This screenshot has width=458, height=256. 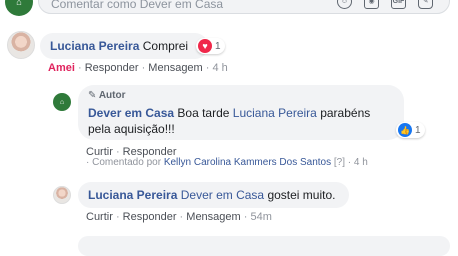 I want to click on commenter-name: Kellyn Carolina Kammers Dos Santos, so click(x=247, y=162).